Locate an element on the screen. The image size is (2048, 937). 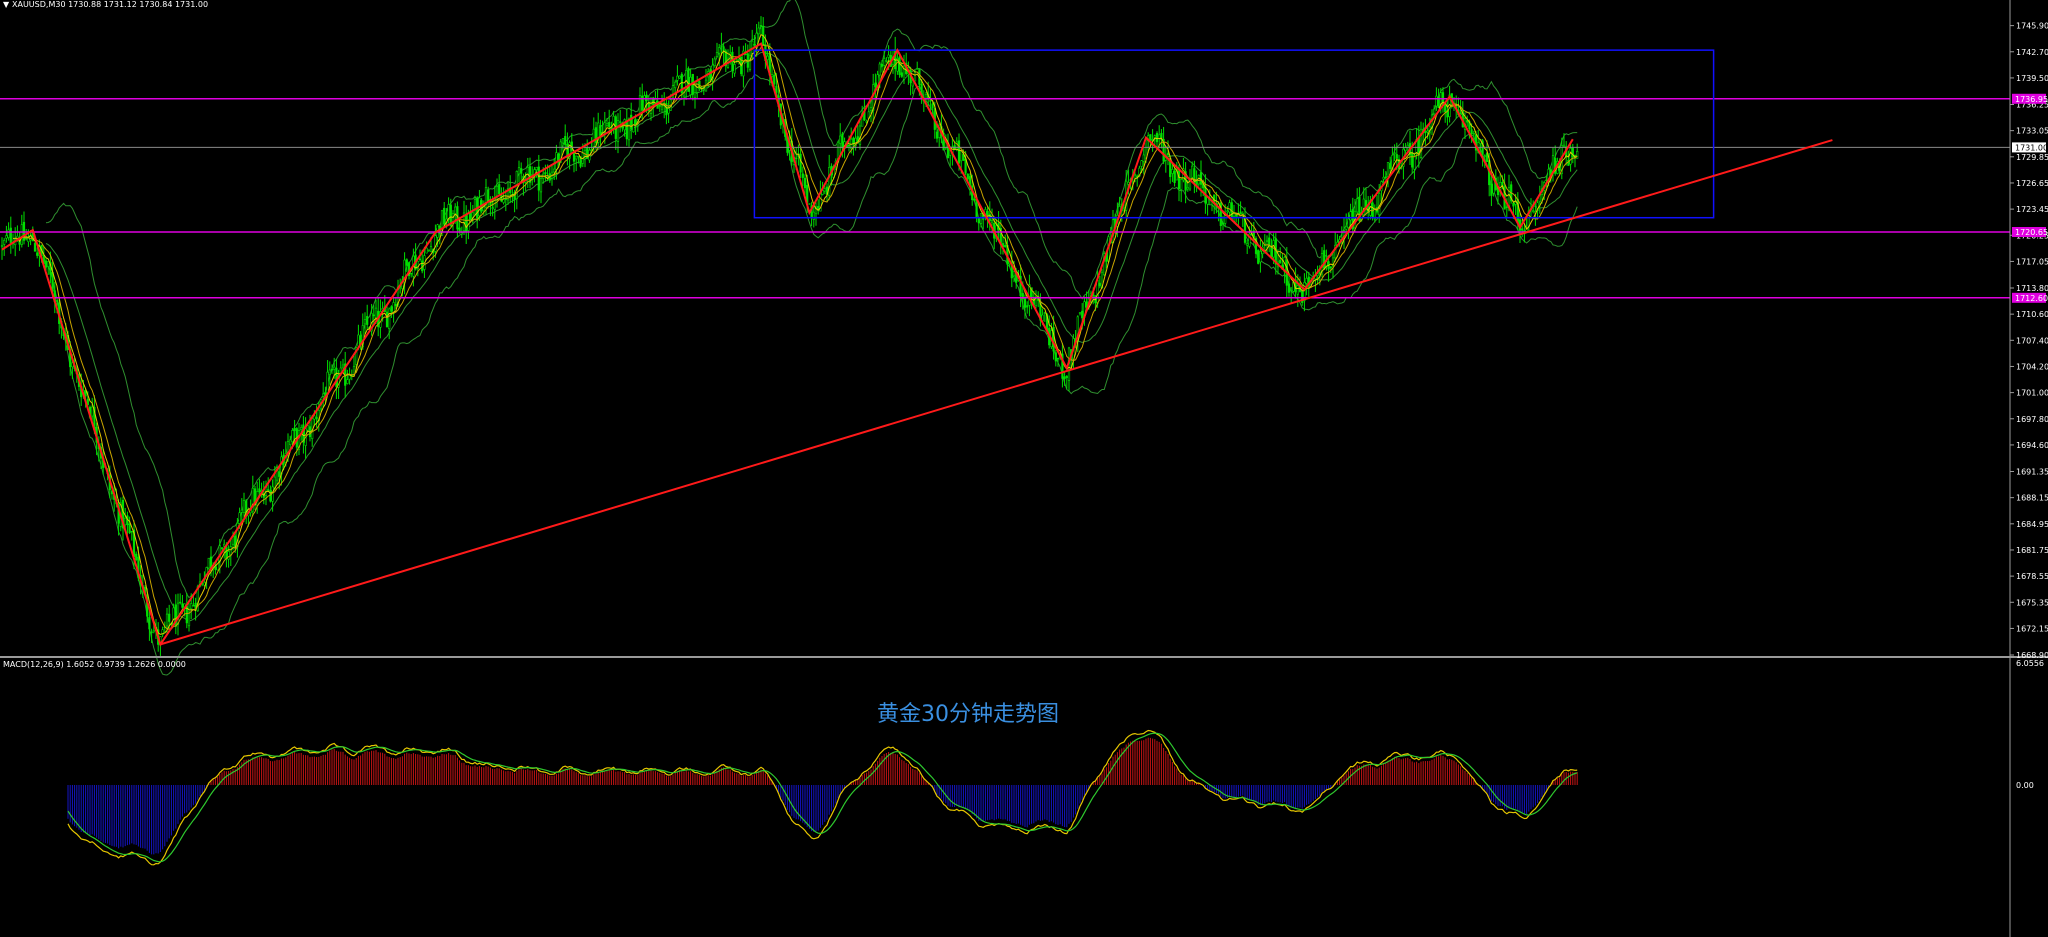
axis-tick-label: 1733.05 is located at coordinates (2032, 131).